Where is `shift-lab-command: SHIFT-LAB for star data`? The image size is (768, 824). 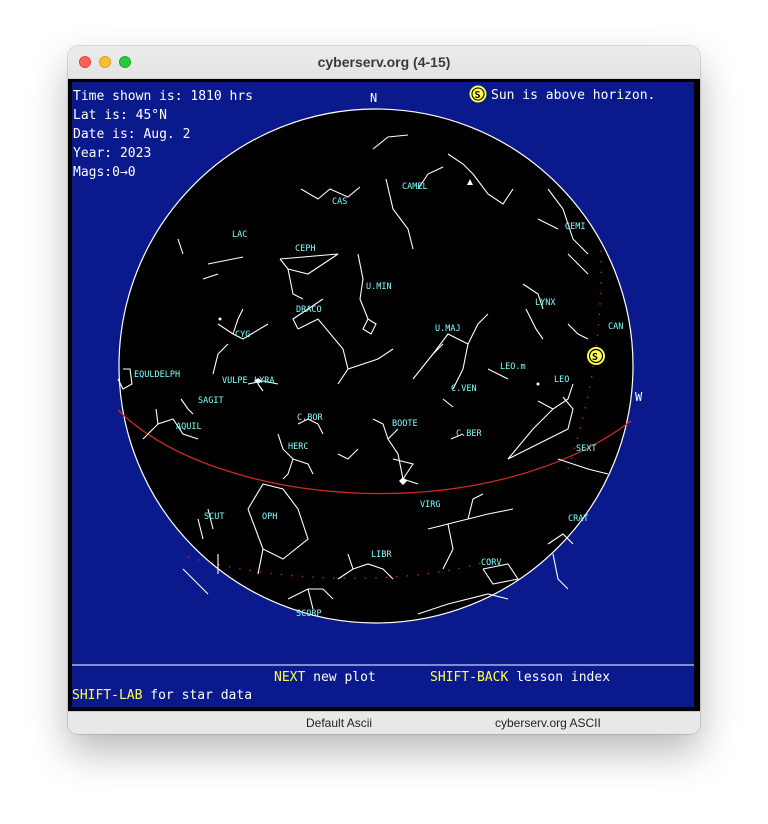
shift-lab-command: SHIFT-LAB for star data is located at coordinates (162, 695).